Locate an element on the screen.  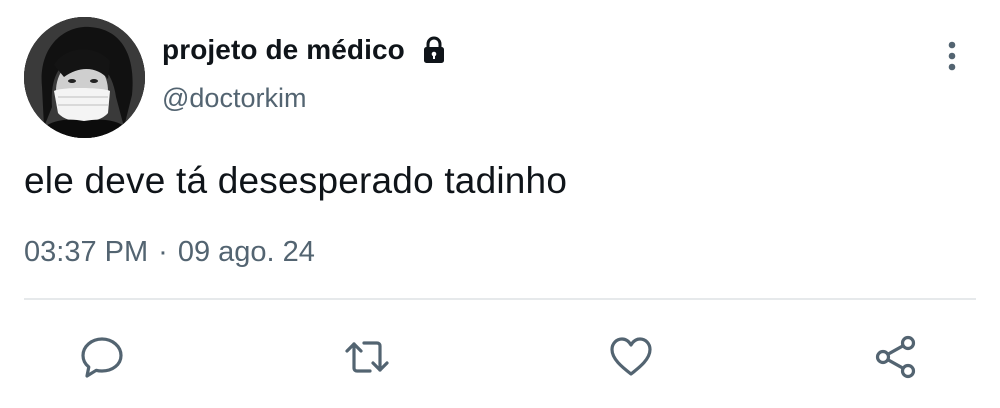
tweet-timestamp: 03:37 PM · 09 ago. 24 is located at coordinates (169, 252).